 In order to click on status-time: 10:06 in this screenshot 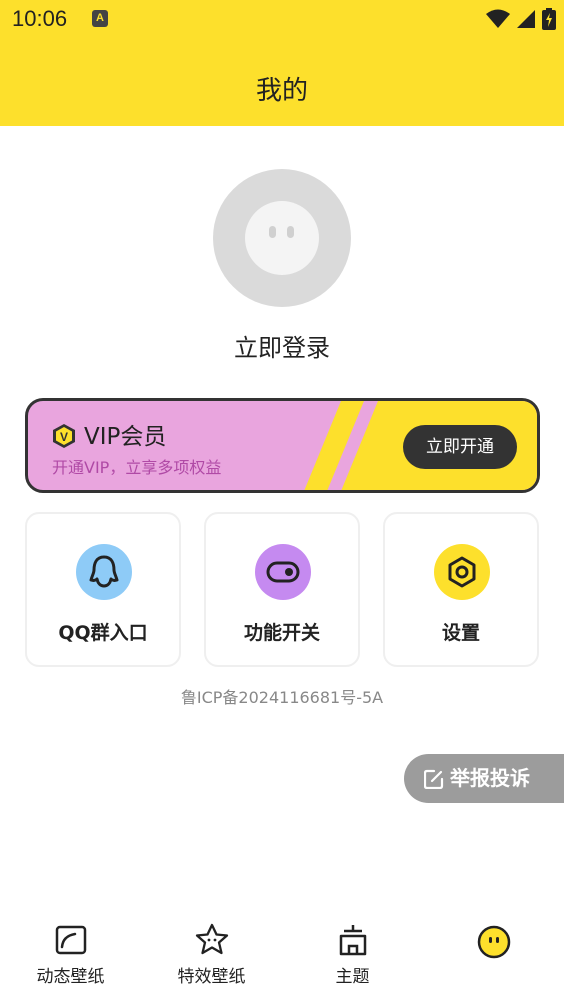, I will do `click(40, 18)`.